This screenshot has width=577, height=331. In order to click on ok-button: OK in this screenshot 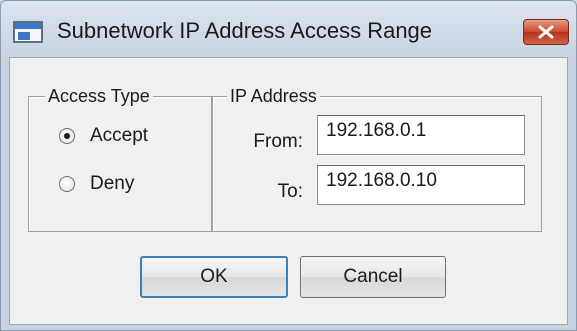, I will do `click(214, 277)`.